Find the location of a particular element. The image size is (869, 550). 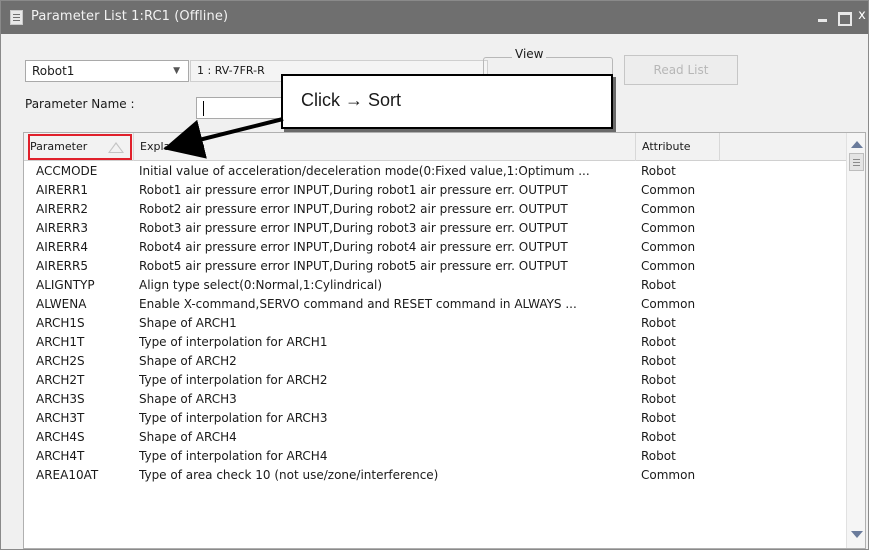

cell-parameter: ACCMODE is located at coordinates (67, 171).